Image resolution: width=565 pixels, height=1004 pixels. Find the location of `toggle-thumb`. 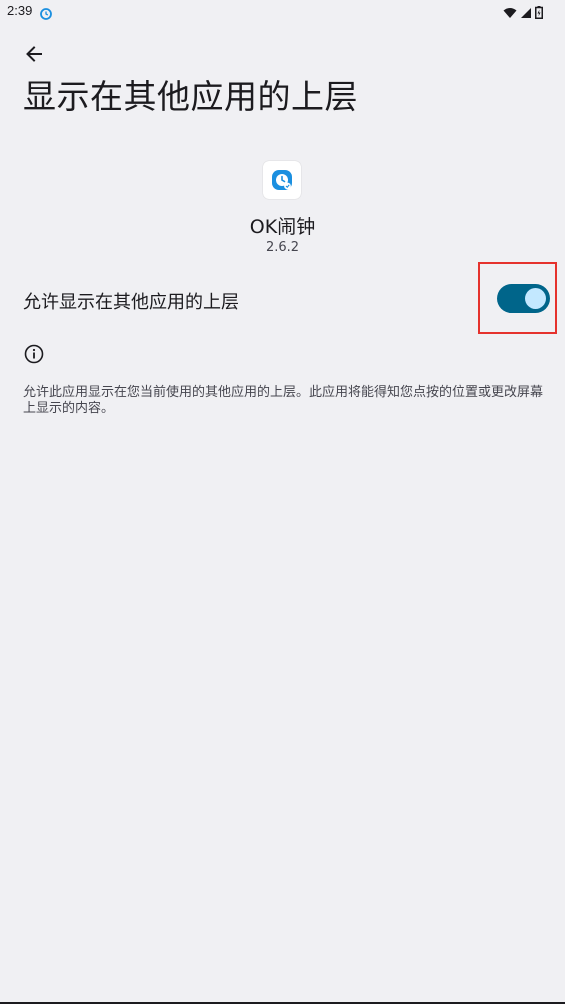

toggle-thumb is located at coordinates (535, 298).